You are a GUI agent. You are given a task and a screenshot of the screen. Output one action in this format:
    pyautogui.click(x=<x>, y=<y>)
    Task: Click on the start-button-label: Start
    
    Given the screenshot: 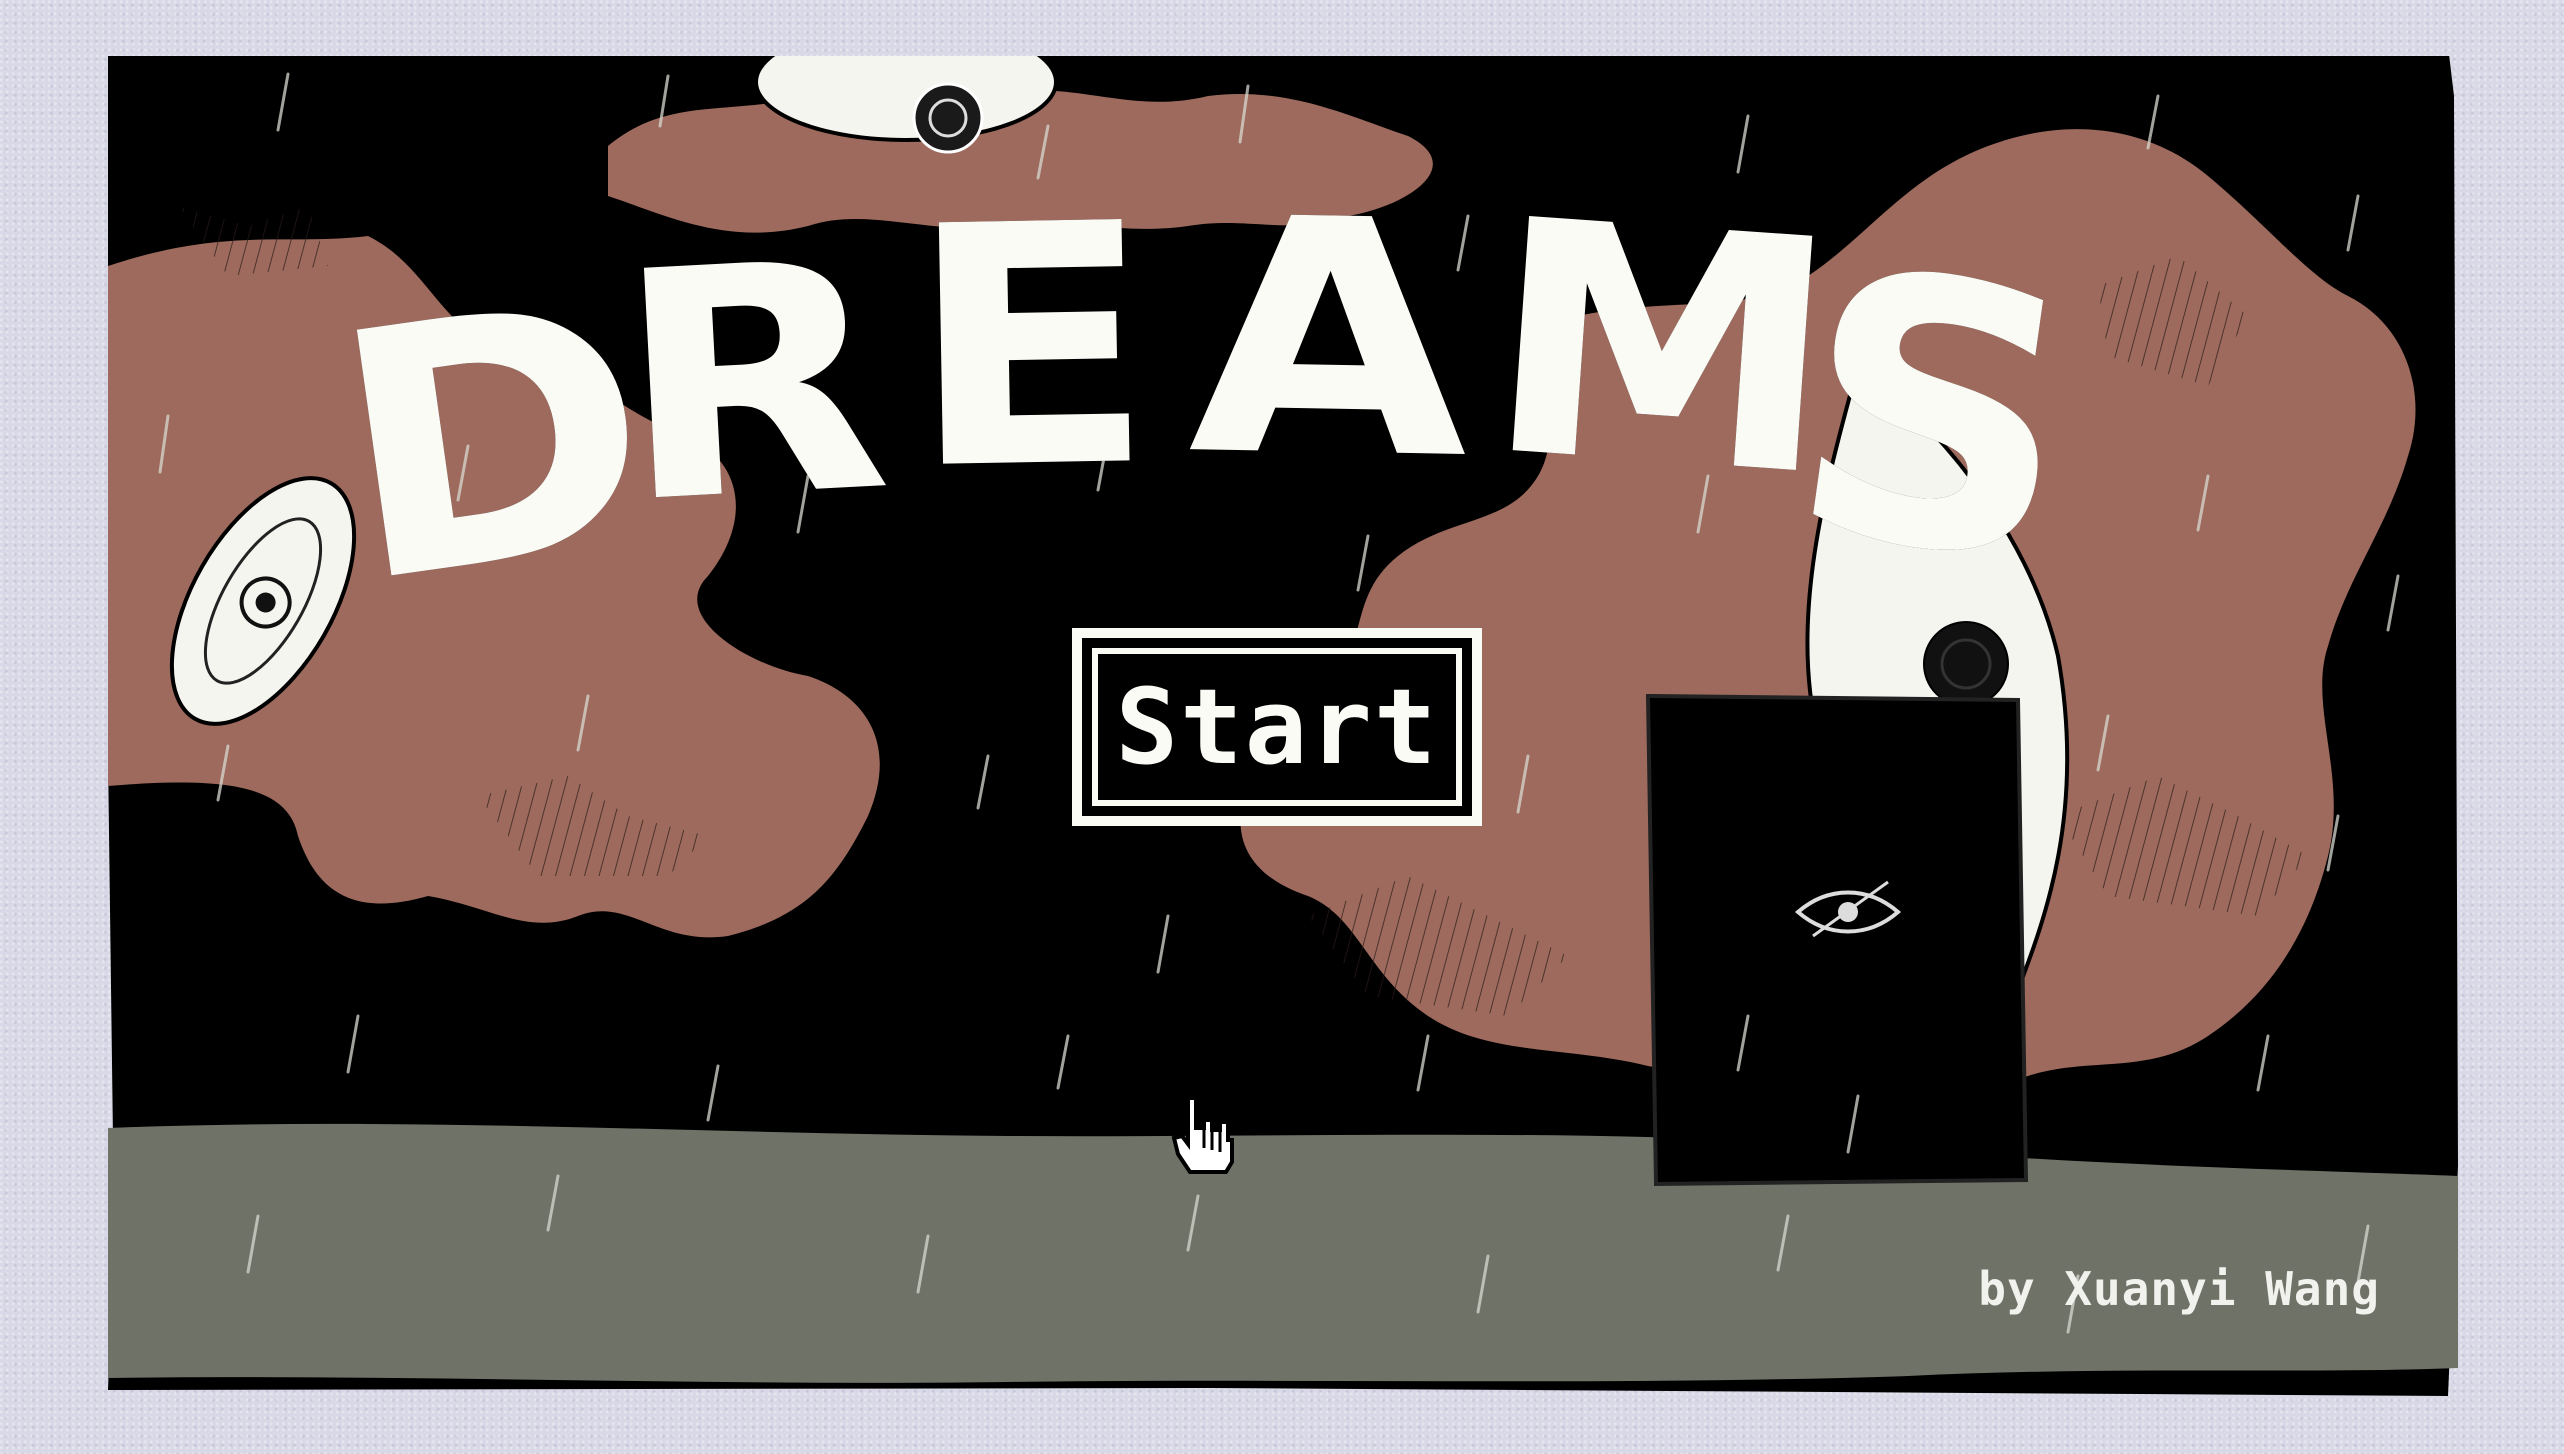 What is the action you would take?
    pyautogui.click(x=1277, y=727)
    